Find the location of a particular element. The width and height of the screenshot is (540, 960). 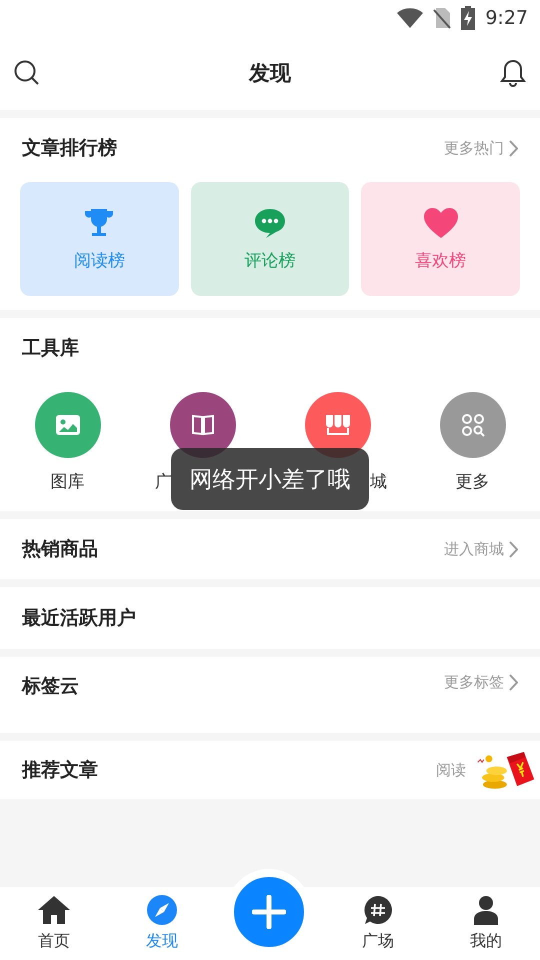

page-title: 发现 is located at coordinates (270, 73).